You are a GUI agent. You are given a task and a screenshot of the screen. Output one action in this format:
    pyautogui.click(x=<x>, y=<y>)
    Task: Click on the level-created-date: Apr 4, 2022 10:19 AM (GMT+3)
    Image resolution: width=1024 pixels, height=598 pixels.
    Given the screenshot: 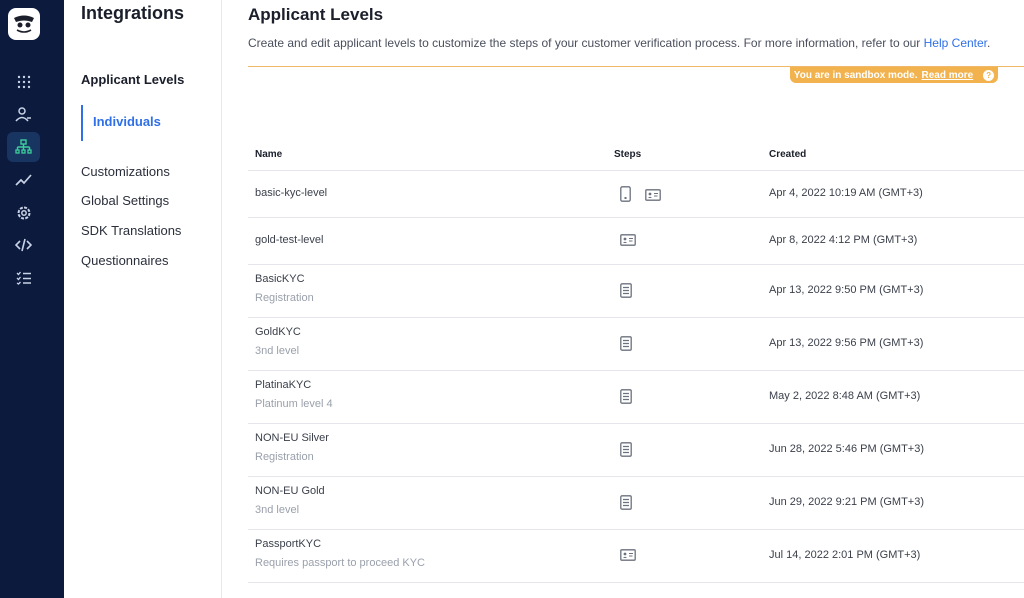 What is the action you would take?
    pyautogui.click(x=846, y=193)
    